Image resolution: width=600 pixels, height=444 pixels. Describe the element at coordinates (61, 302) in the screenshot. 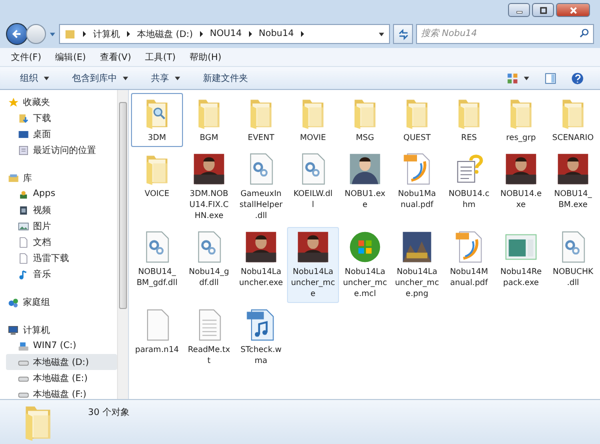

I see `sidebar-group: 家庭组` at that location.